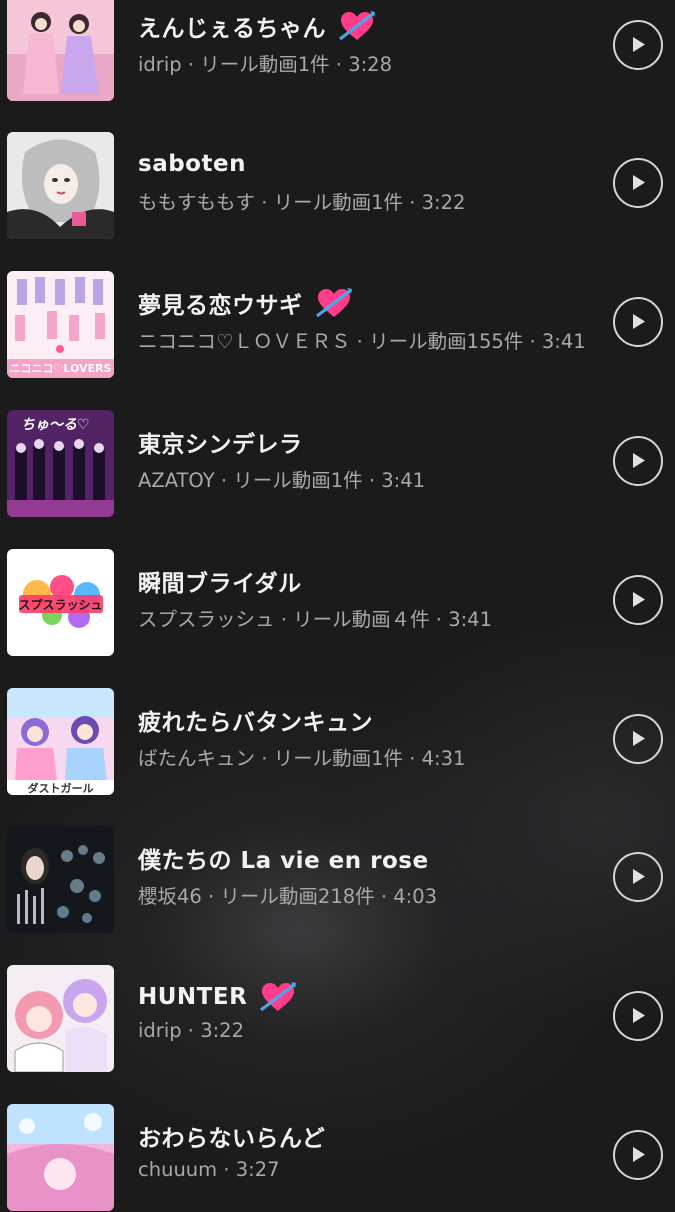 The height and width of the screenshot is (1212, 675). Describe the element at coordinates (60, 463) in the screenshot. I see `album-art: ちゅ〜る♡` at that location.